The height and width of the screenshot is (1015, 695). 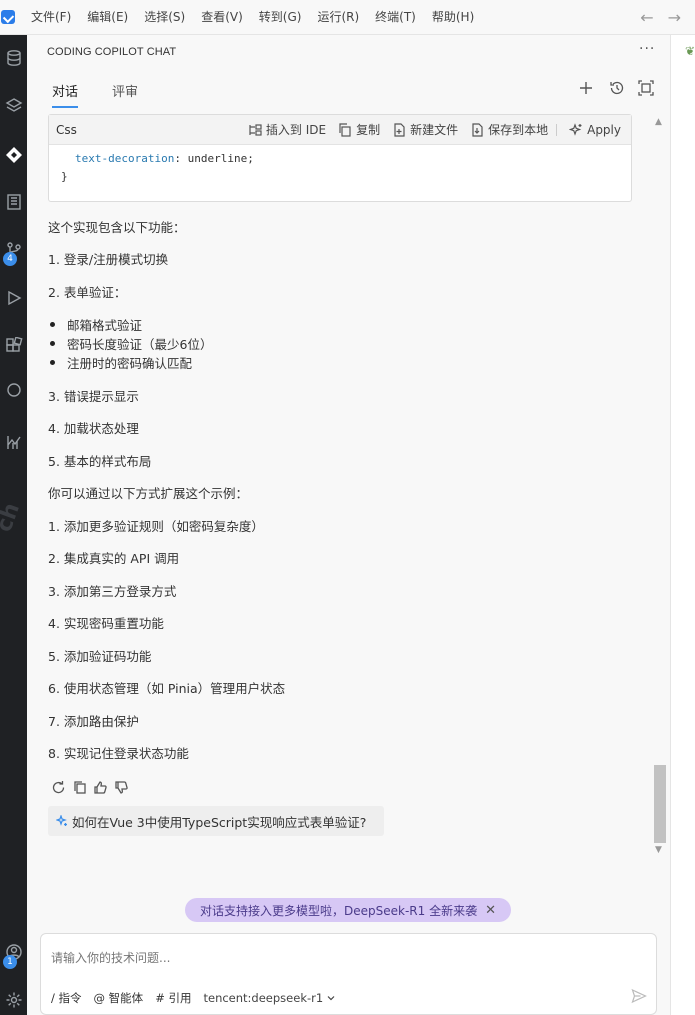 What do you see at coordinates (65, 94) in the screenshot?
I see `tab-chat: 对话` at bounding box center [65, 94].